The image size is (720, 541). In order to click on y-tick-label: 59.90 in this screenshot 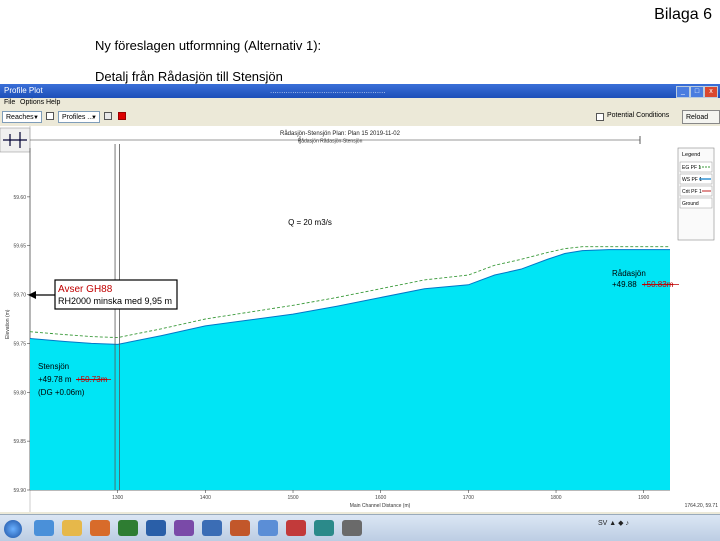, I will do `click(19, 491)`.